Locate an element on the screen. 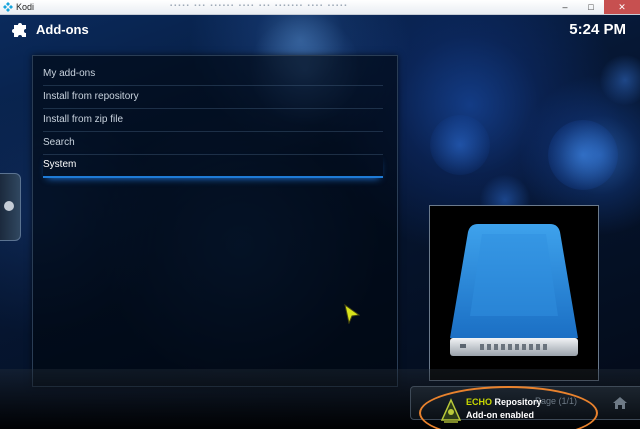 The height and width of the screenshot is (429, 640). side-menu-tab is located at coordinates (10, 207).